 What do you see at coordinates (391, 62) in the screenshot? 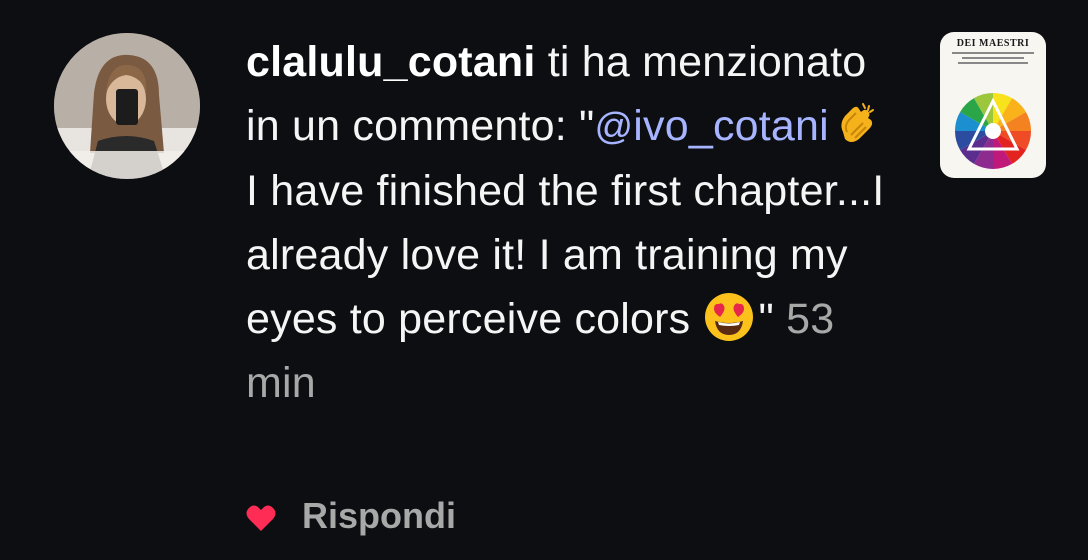
I see `username-link: clalulu_cotani` at bounding box center [391, 62].